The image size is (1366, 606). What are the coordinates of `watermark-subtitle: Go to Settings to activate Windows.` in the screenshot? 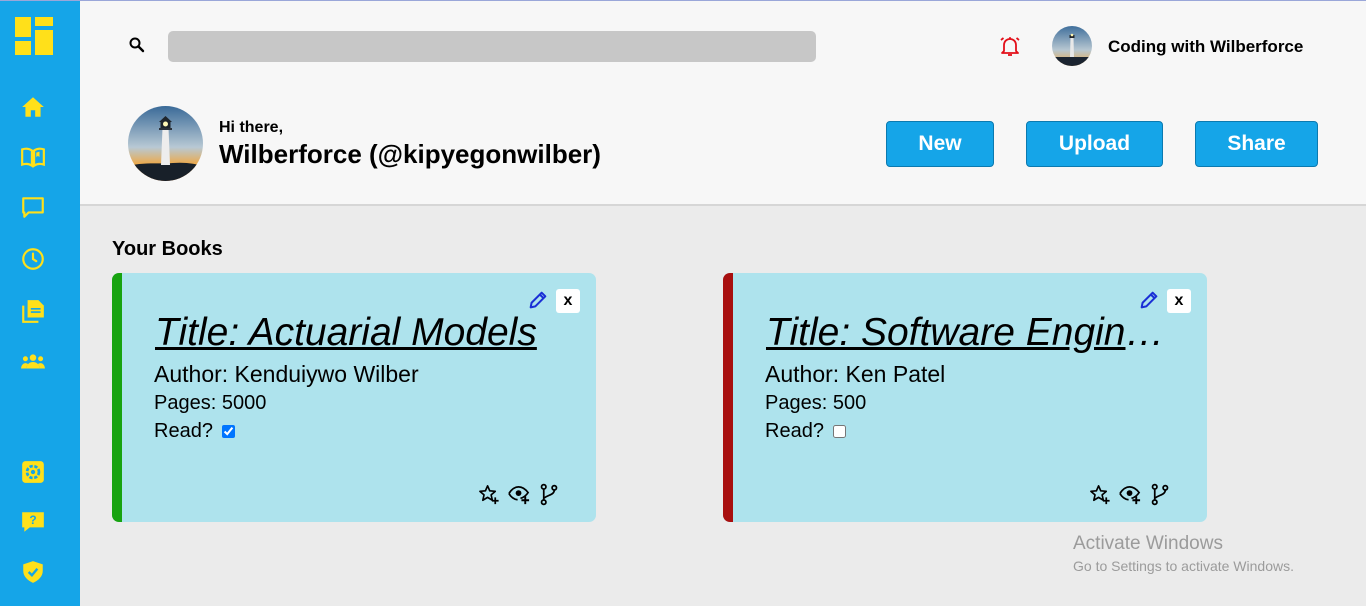 It's located at (1183, 566).